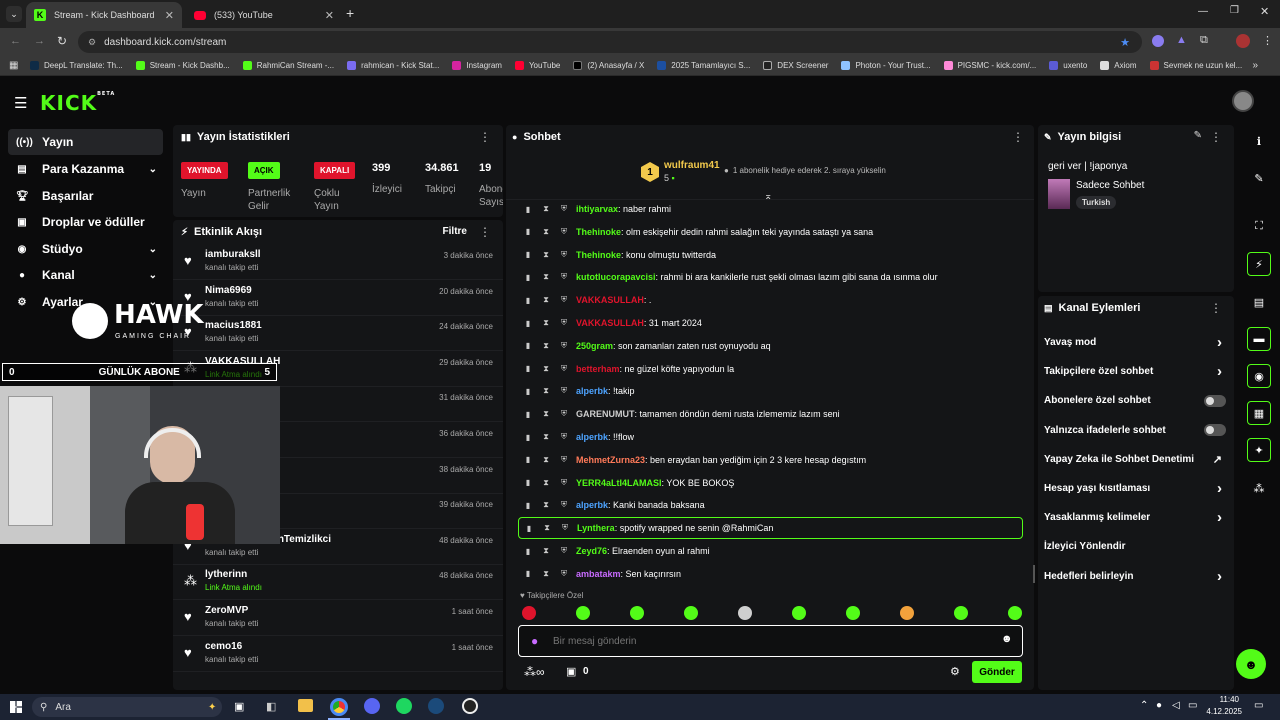 The image size is (1280, 720). What do you see at coordinates (329, 15) in the screenshot?
I see `close-tab-icon: ✕` at bounding box center [329, 15].